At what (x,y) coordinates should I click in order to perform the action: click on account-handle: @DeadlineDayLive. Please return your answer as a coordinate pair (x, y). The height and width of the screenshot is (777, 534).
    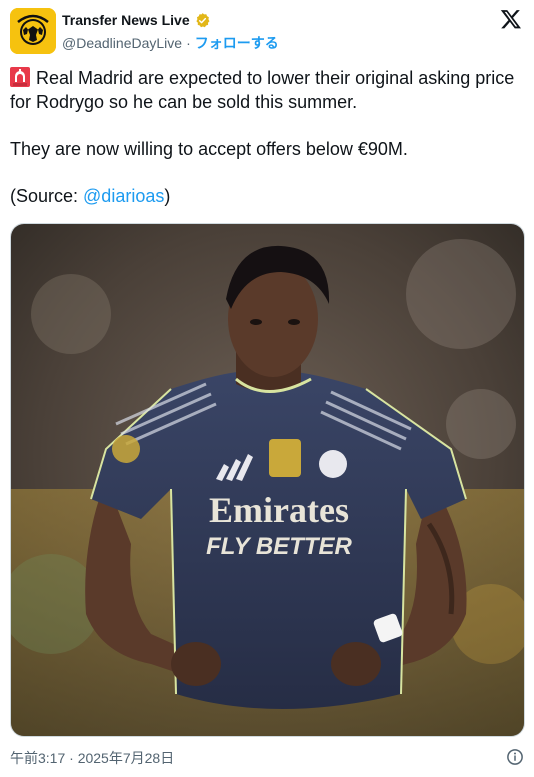
    Looking at the image, I should click on (122, 43).